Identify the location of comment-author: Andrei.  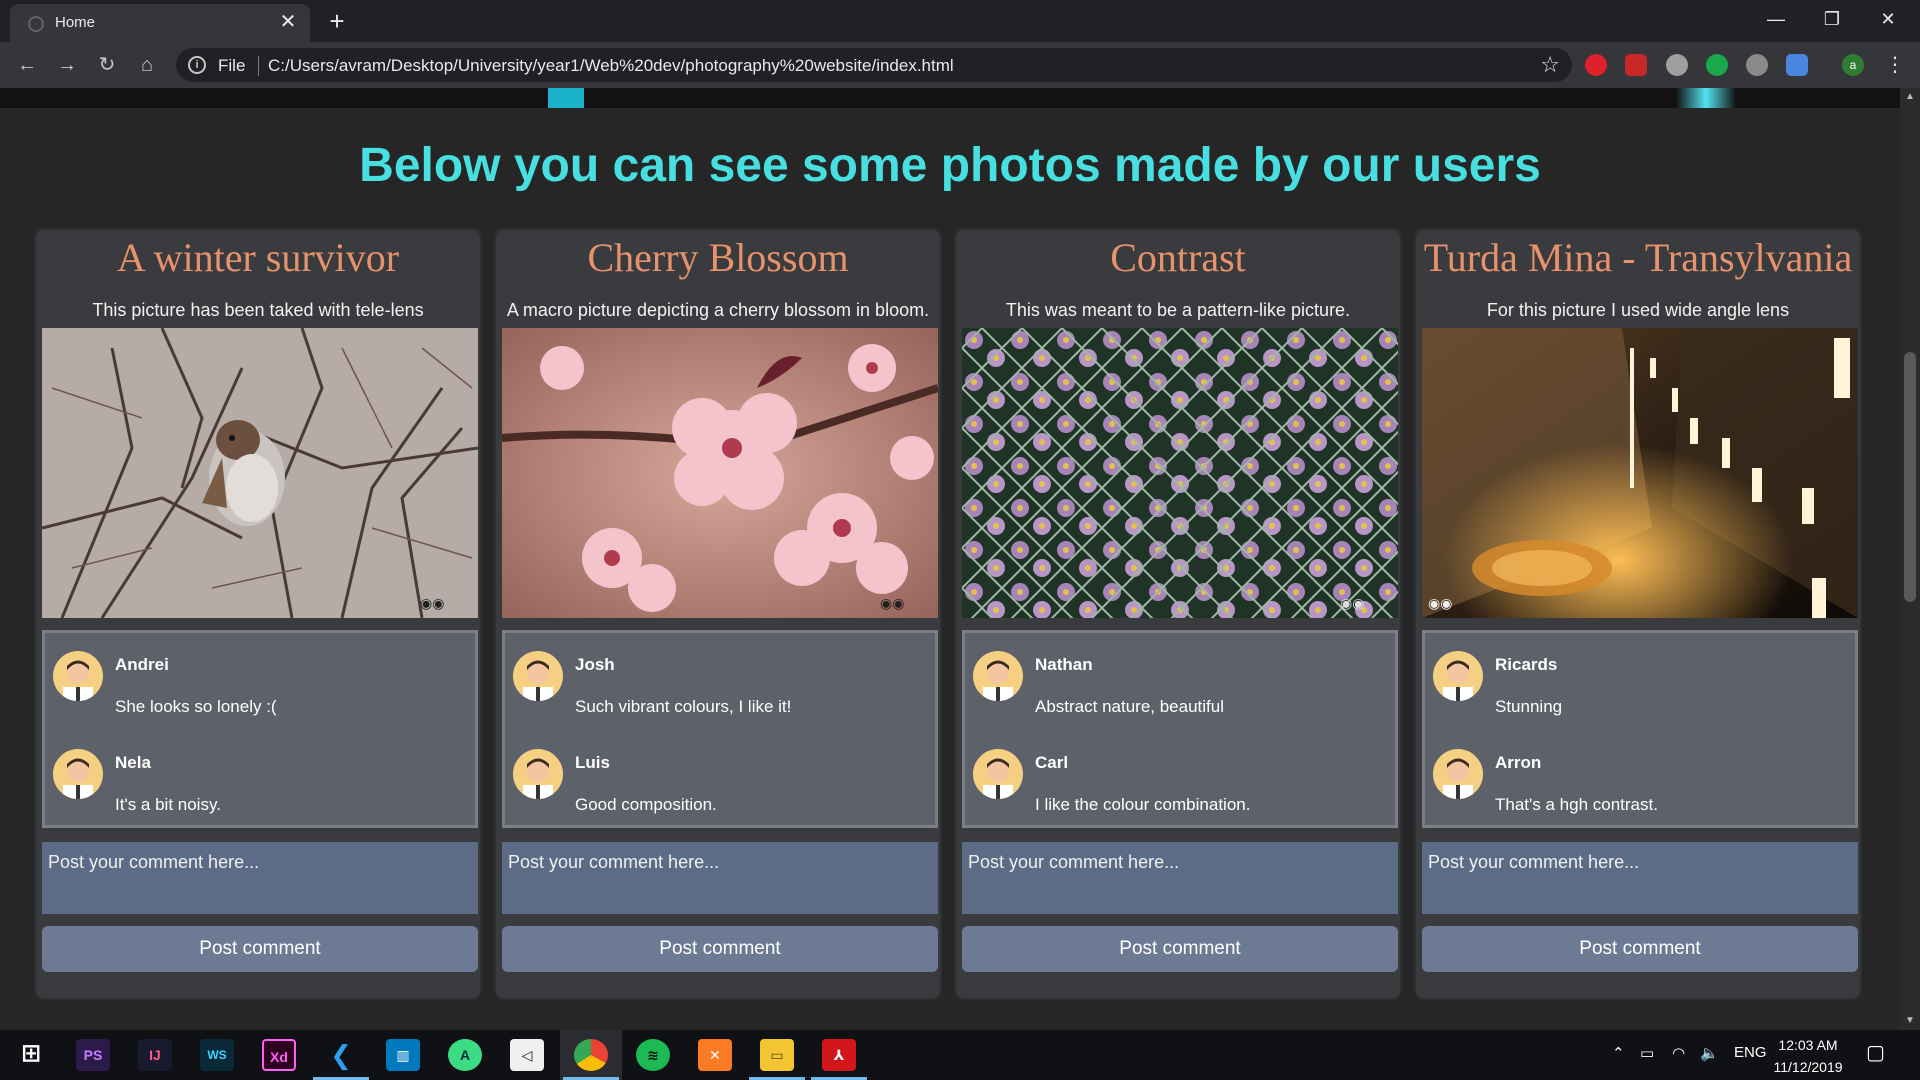
(142, 664).